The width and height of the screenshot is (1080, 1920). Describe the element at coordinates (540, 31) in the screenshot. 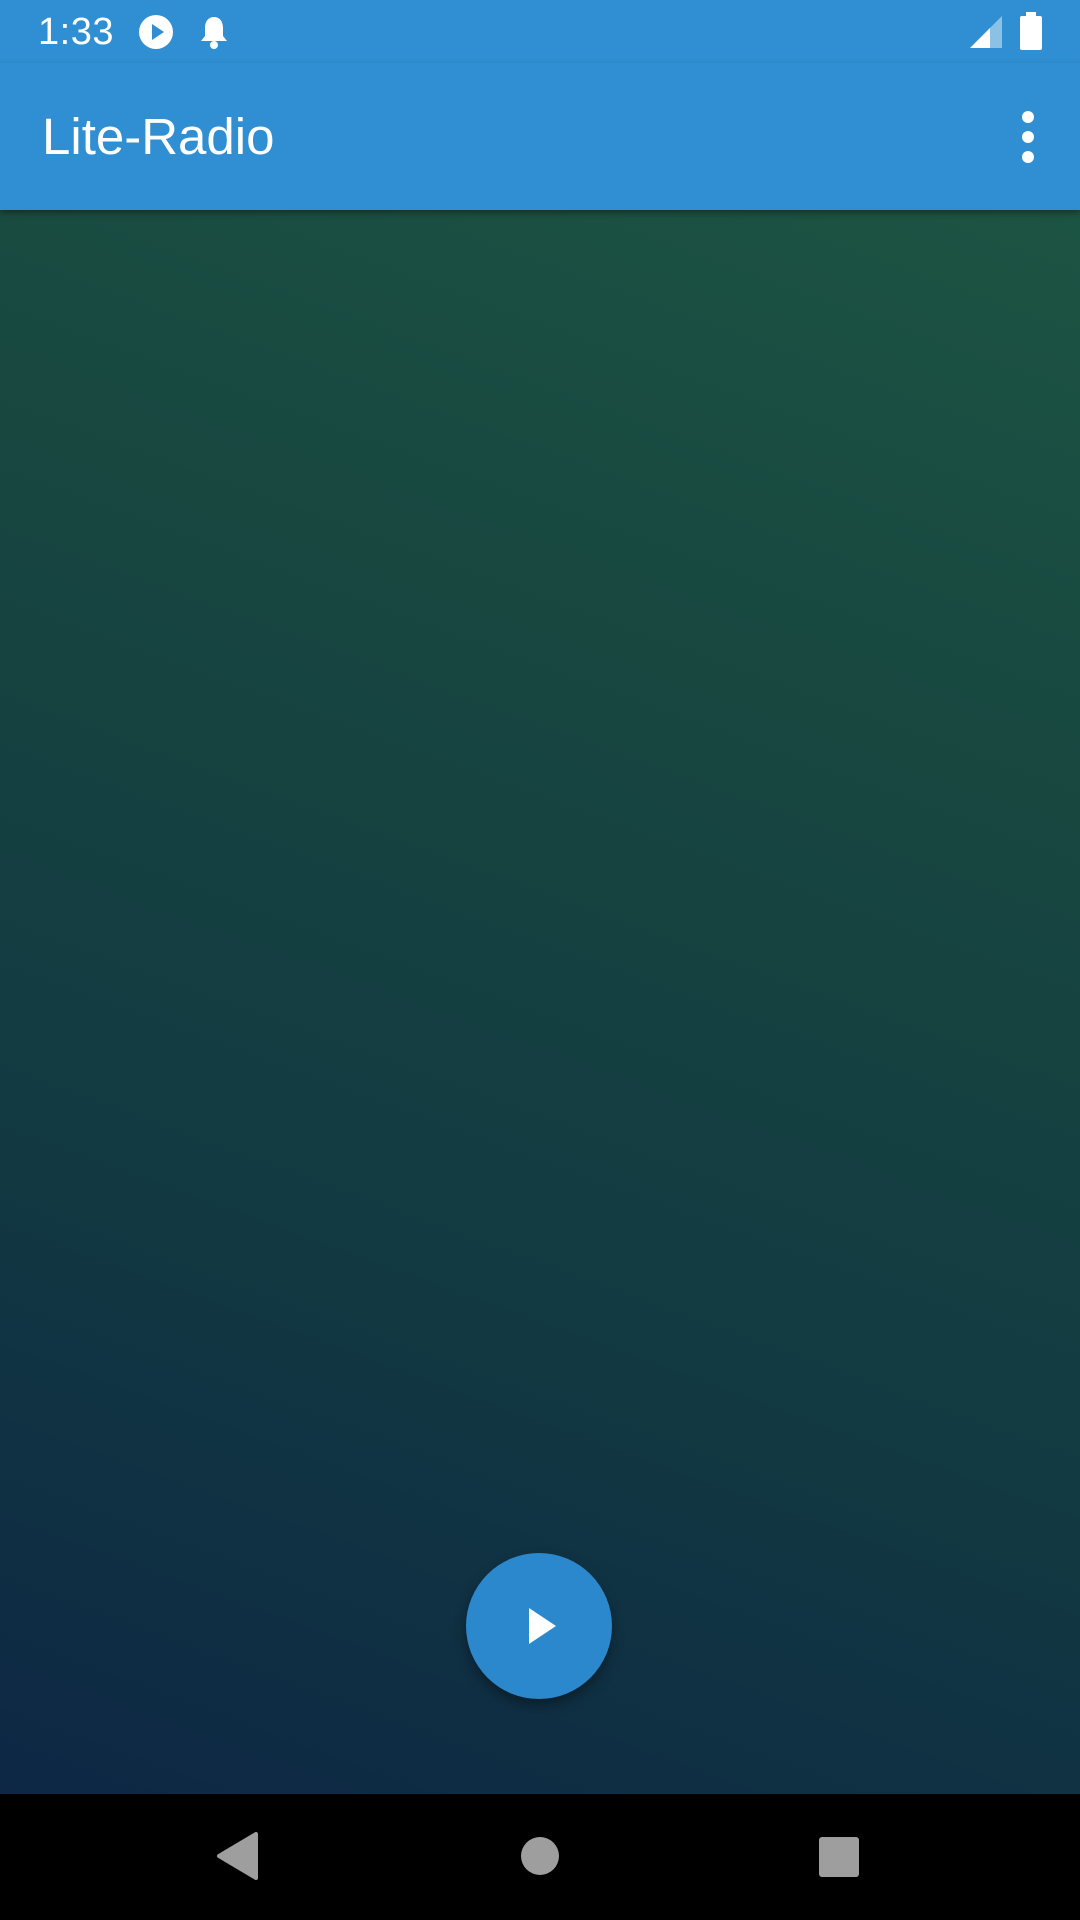

I see `status-bar: 1:33` at that location.